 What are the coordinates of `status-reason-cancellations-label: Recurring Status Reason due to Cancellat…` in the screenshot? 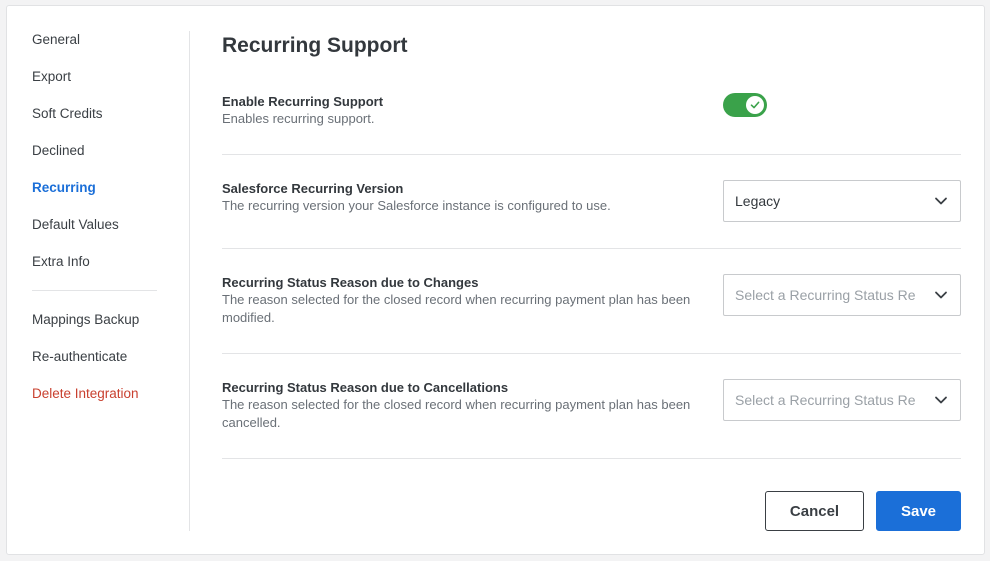 It's located at (365, 387).